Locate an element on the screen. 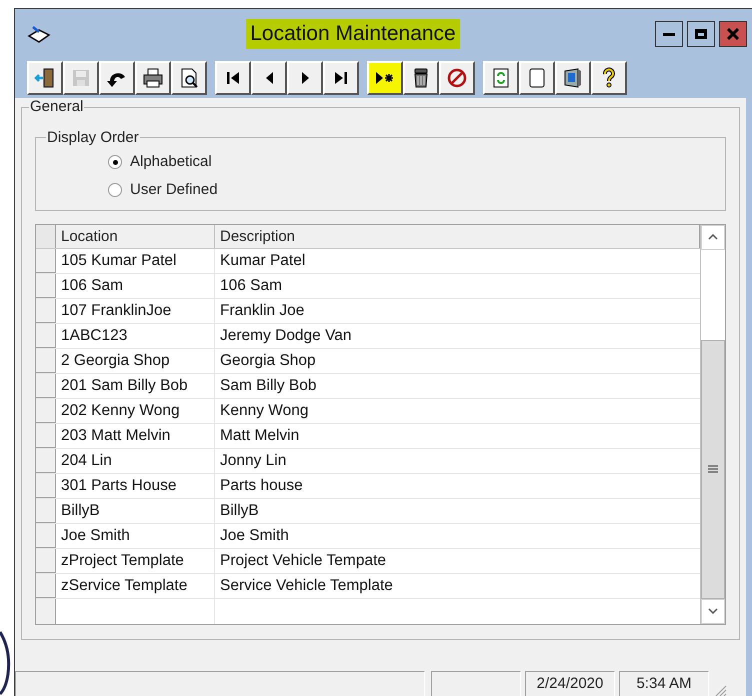  group-label: Display Order is located at coordinates (93, 138).